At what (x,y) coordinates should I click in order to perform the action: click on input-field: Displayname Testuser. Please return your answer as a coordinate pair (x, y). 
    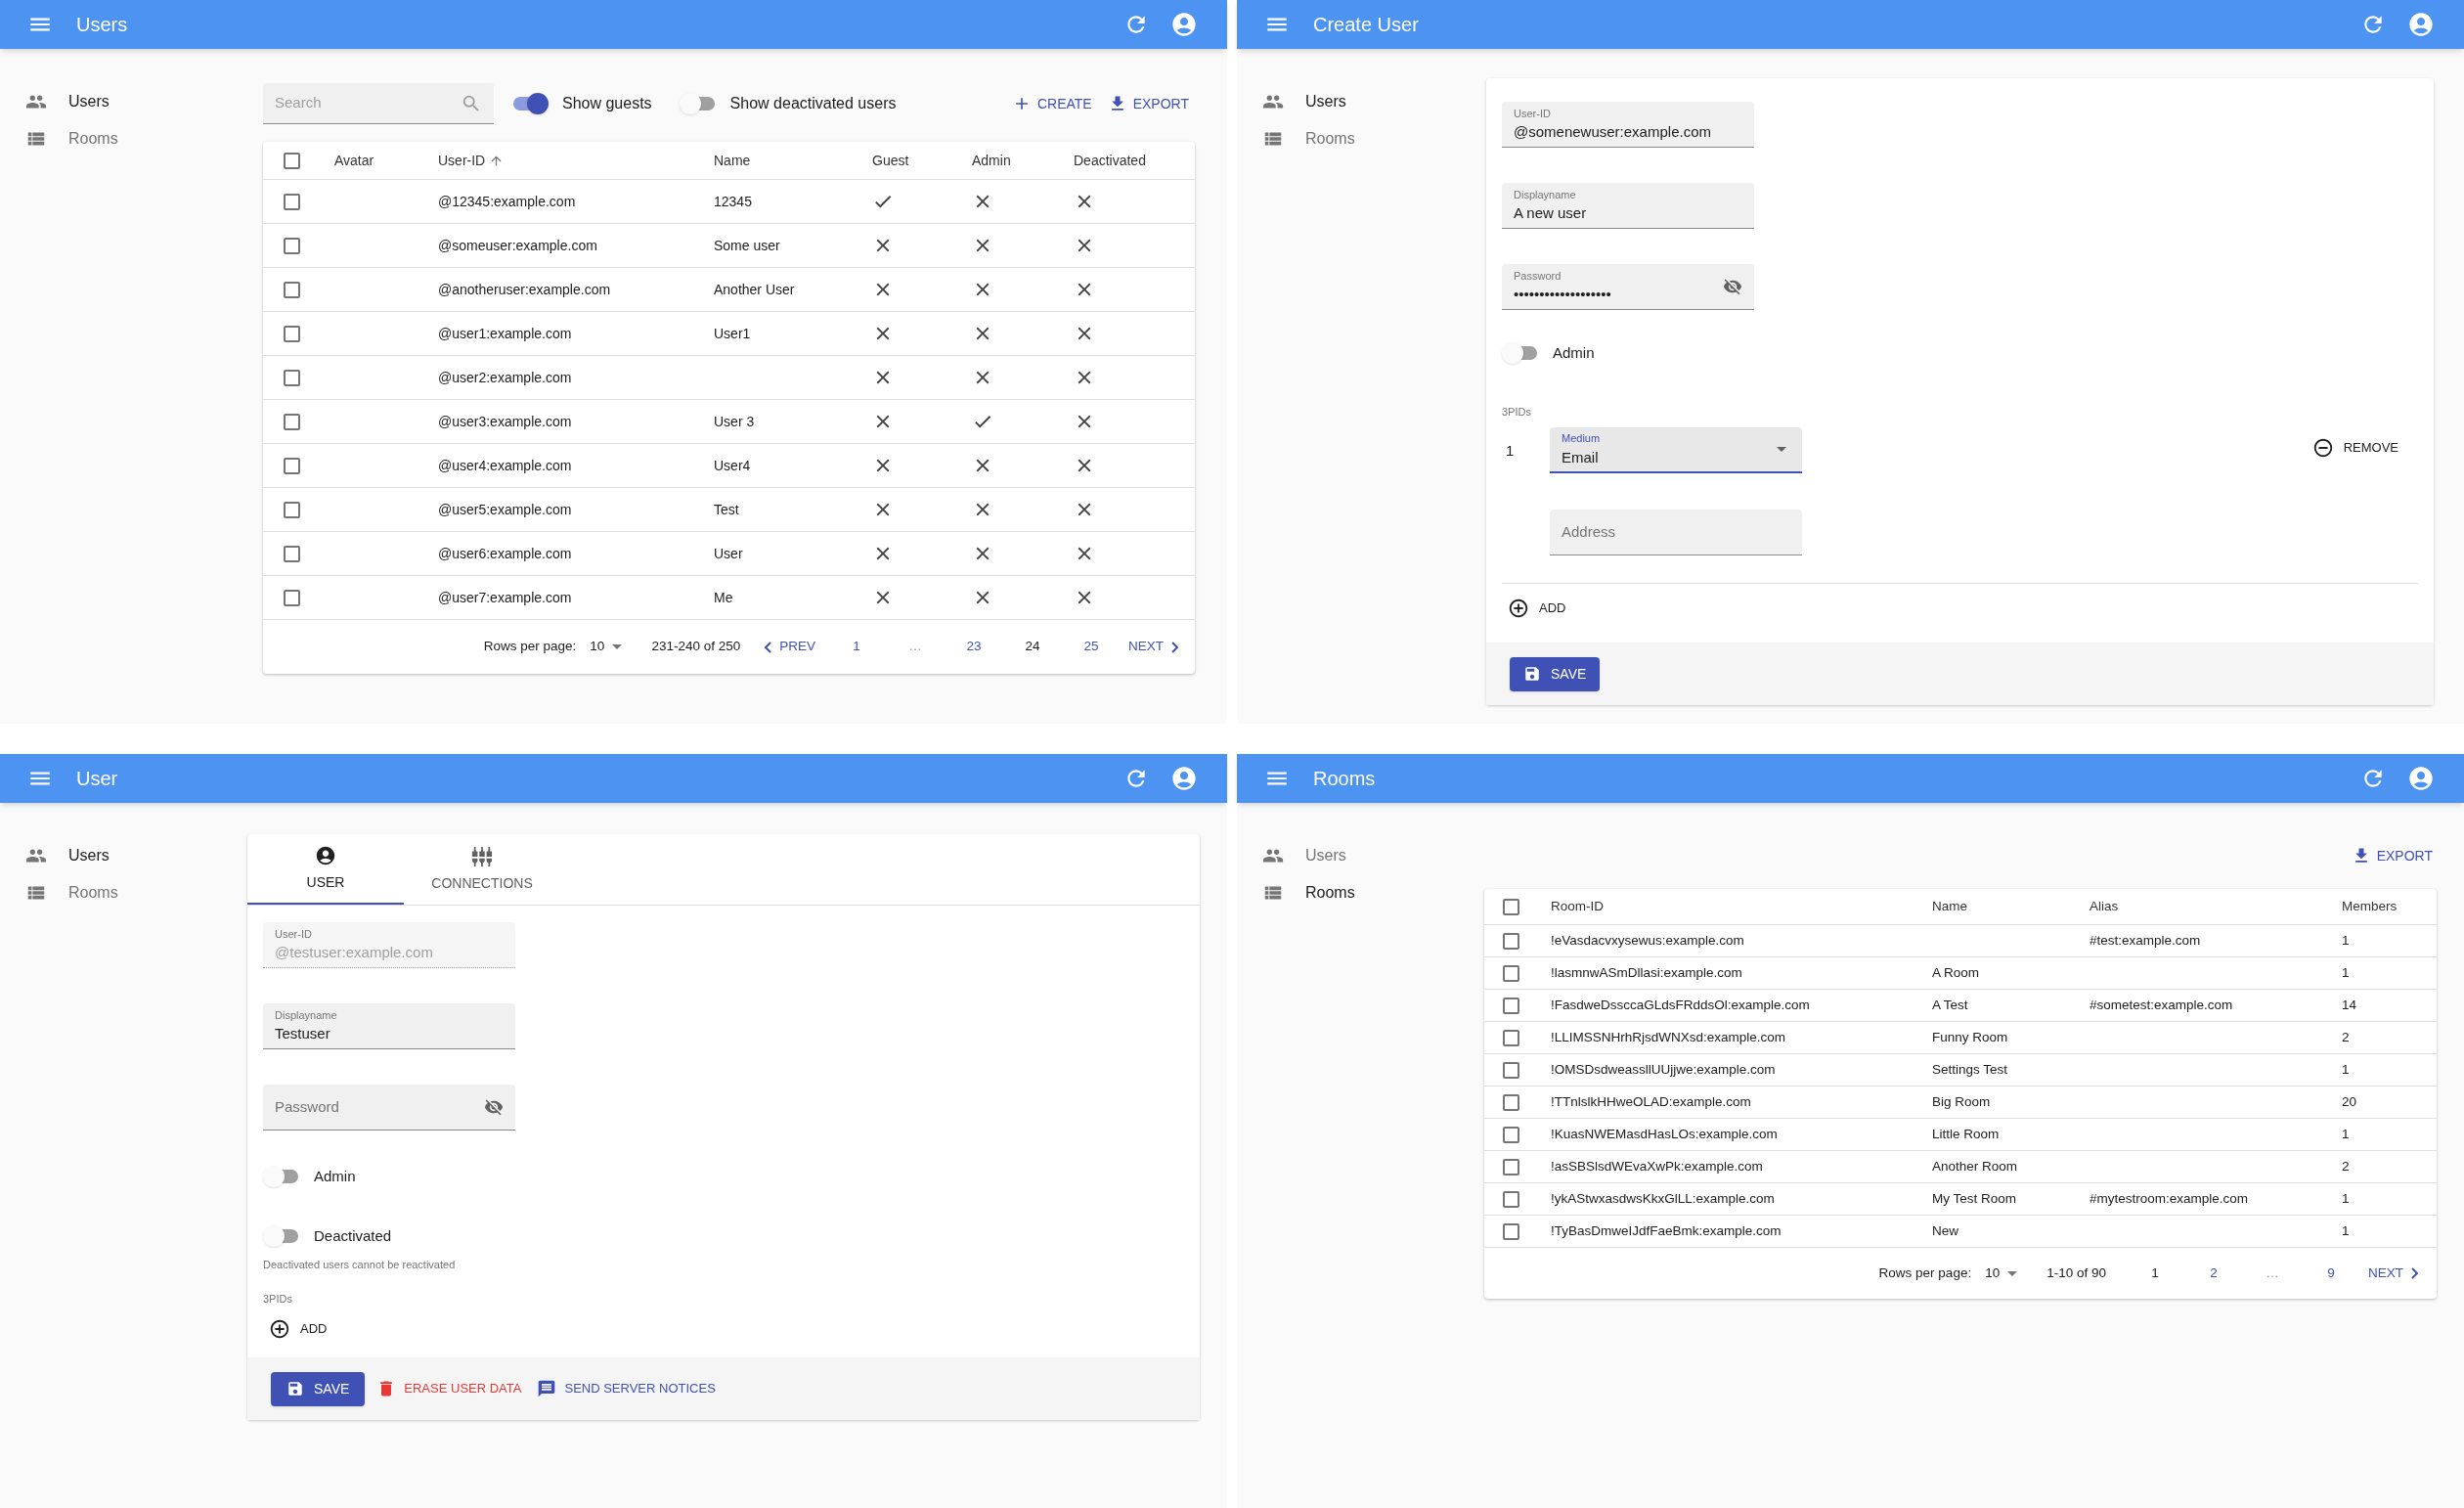
    Looking at the image, I should click on (389, 1026).